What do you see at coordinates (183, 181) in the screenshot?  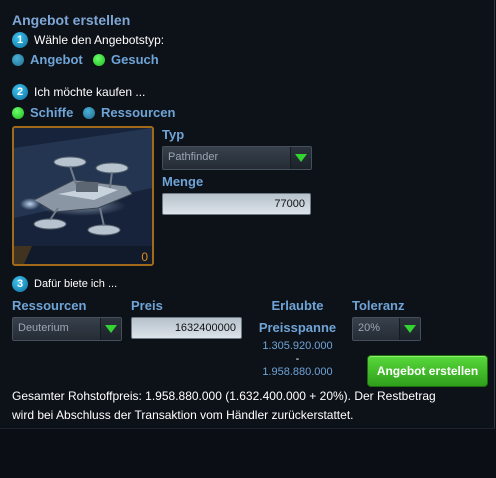 I see `menge-label: Menge` at bounding box center [183, 181].